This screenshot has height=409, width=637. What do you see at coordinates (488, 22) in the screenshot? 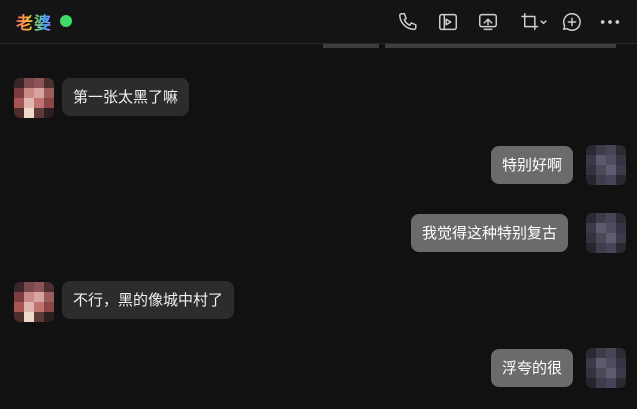
I see `screen-share-icon` at bounding box center [488, 22].